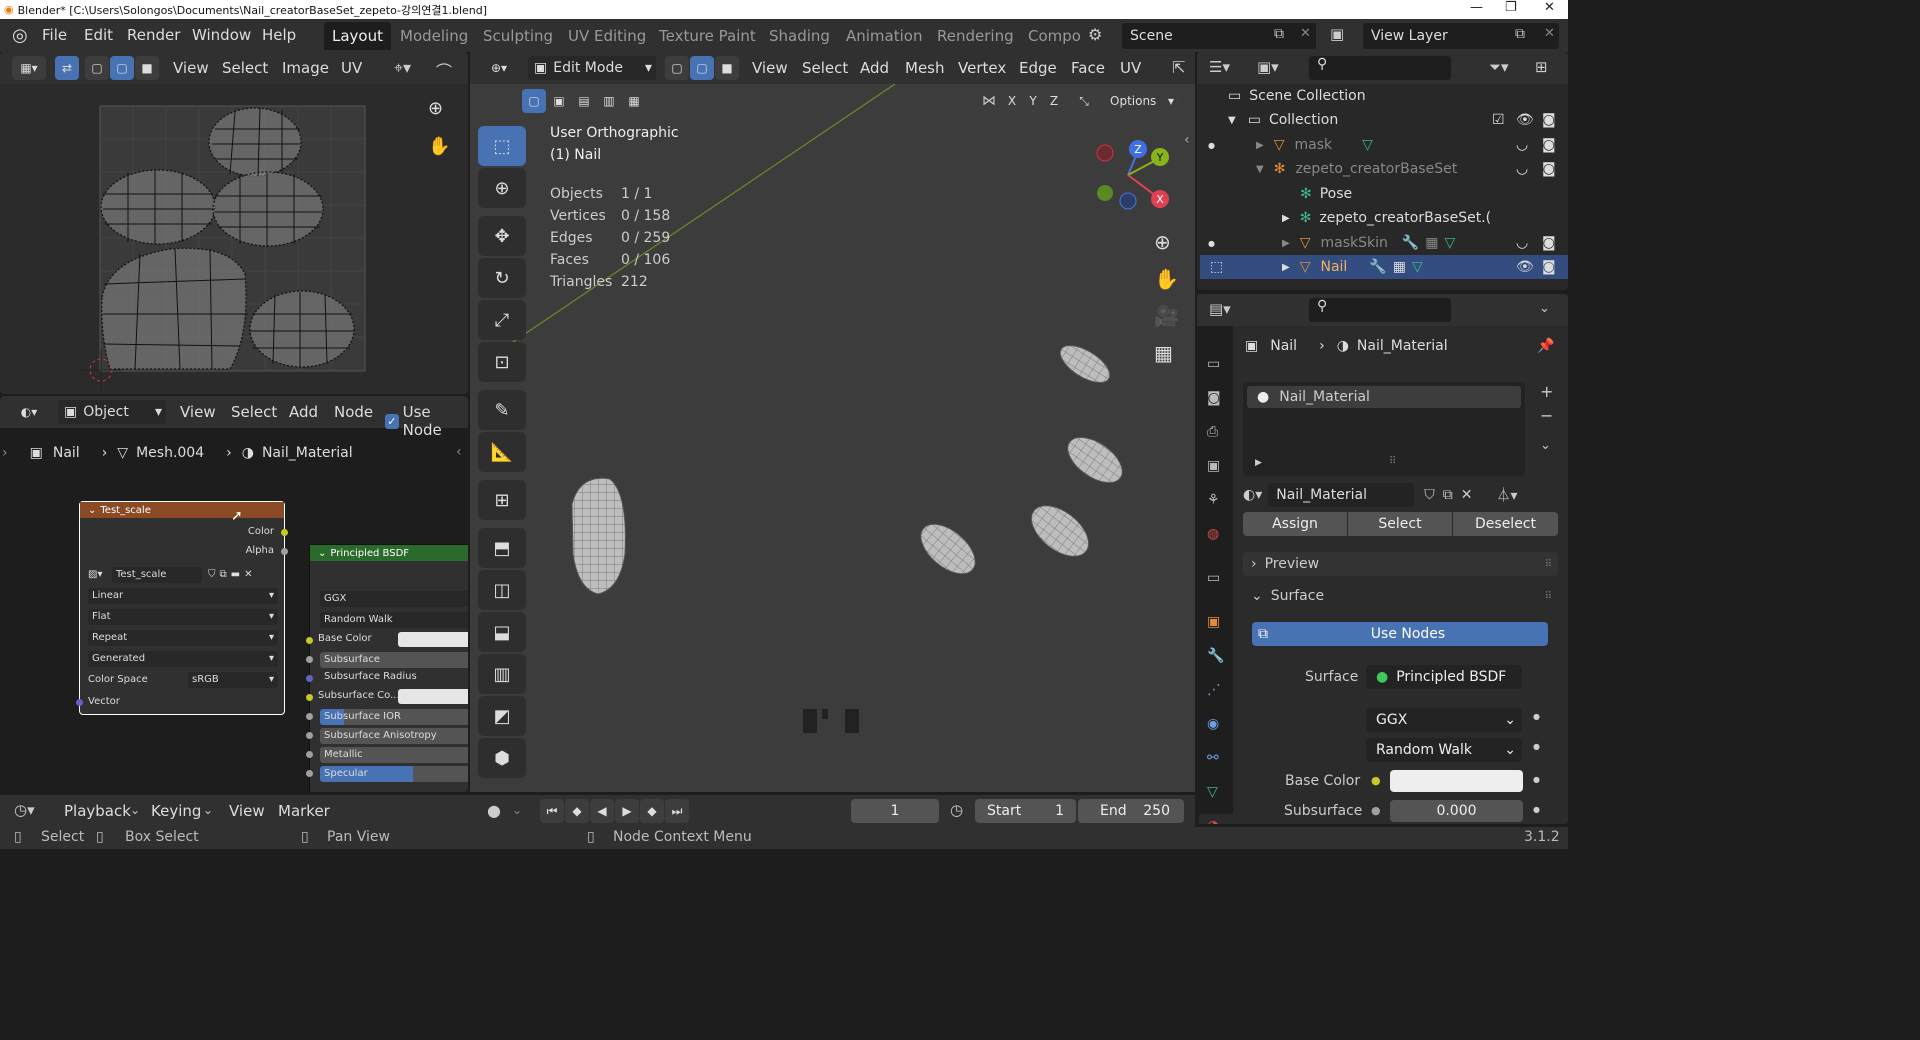 The height and width of the screenshot is (1040, 1920). Describe the element at coordinates (502, 674) in the screenshot. I see `loop-cut-tool-icon: ▥` at that location.